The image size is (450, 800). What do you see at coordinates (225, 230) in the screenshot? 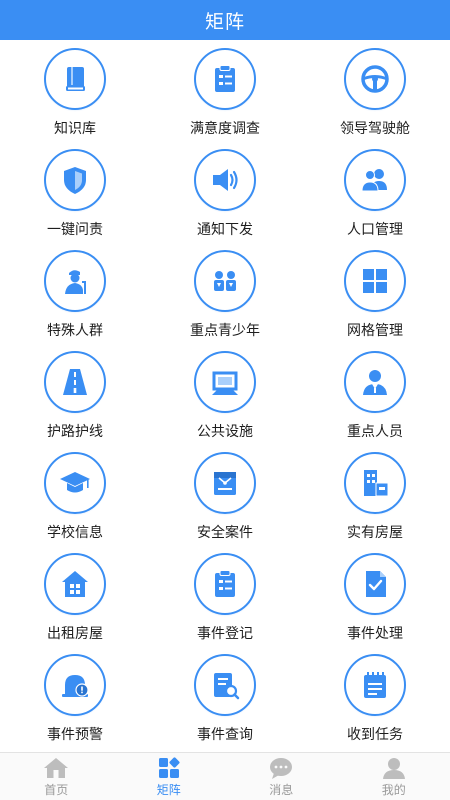
I see `grid-item-label: 通知下发` at bounding box center [225, 230].